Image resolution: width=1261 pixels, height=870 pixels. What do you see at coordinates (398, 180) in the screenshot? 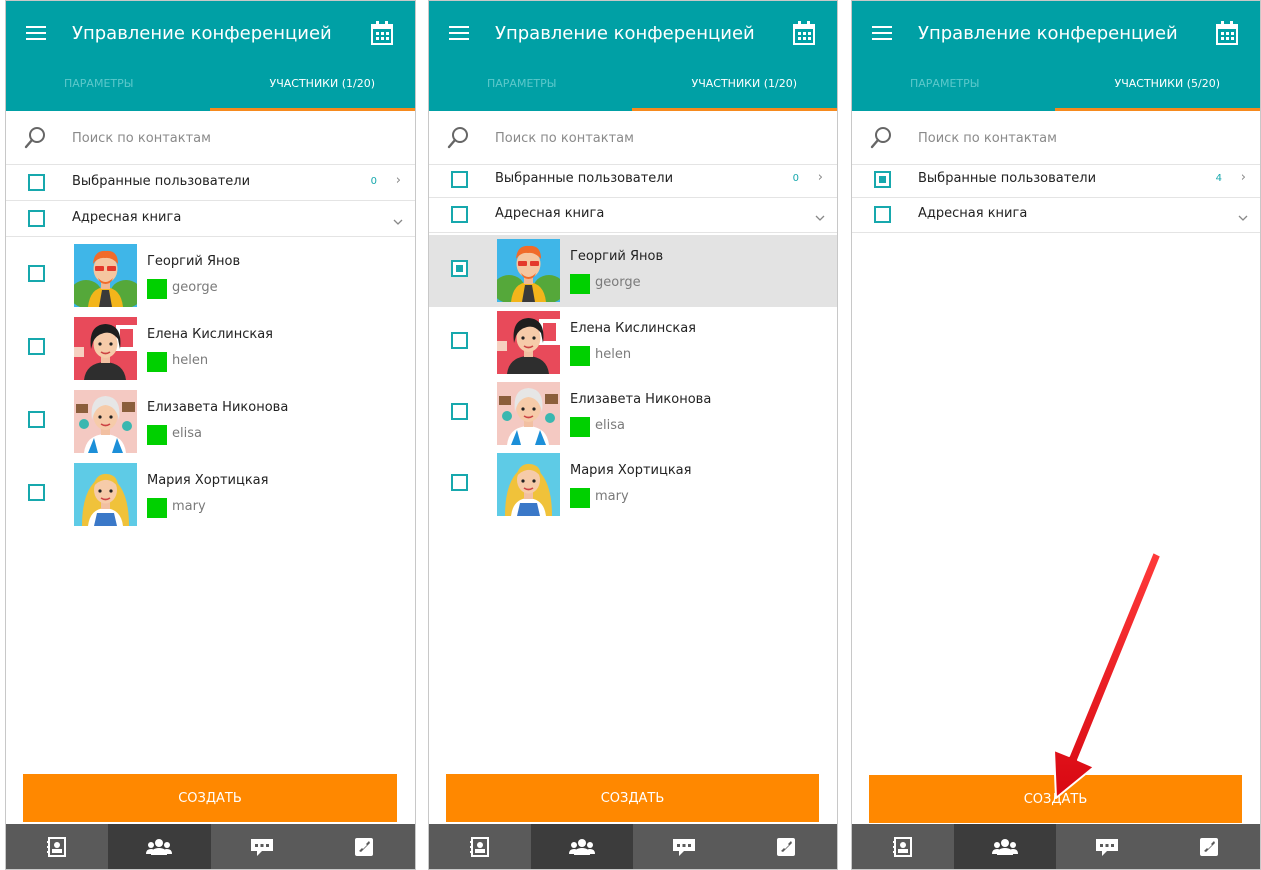
I see `chevron-right-icon: ›` at bounding box center [398, 180].